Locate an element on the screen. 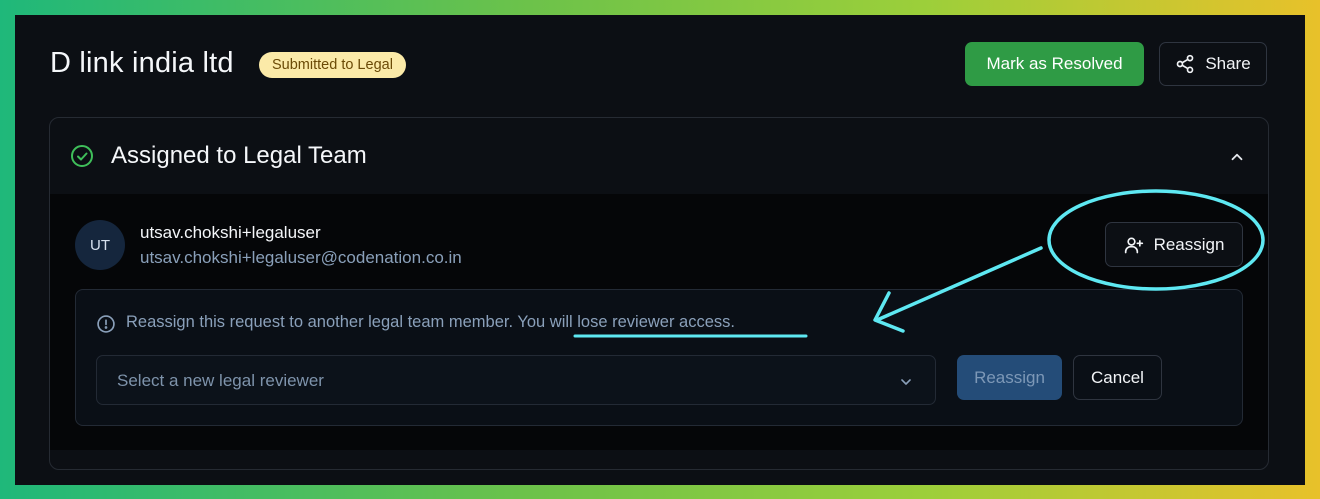 The image size is (1320, 499). mark-as-resolved-button: Mark as Resolved is located at coordinates (1054, 64).